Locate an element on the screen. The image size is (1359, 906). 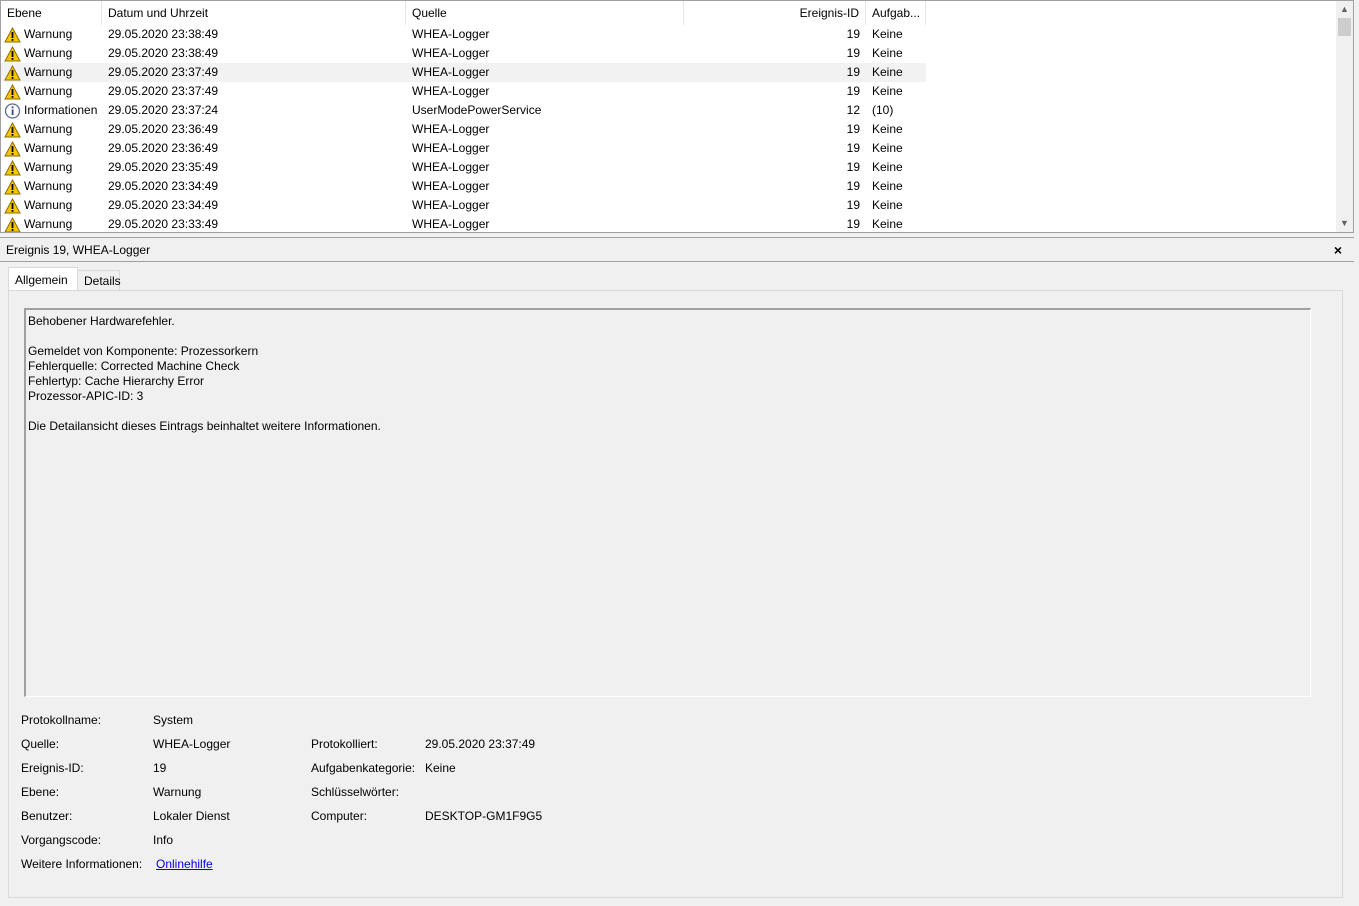
column-header-datetime: Datum und Uhrzeit is located at coordinates (254, 13).